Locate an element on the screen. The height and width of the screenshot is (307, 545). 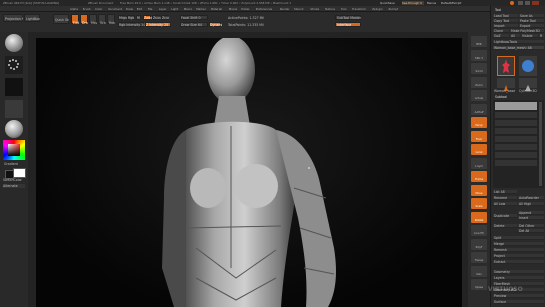
rgb-intensity-slider: Rgb Intensity 100 is located at coordinates (131, 24).